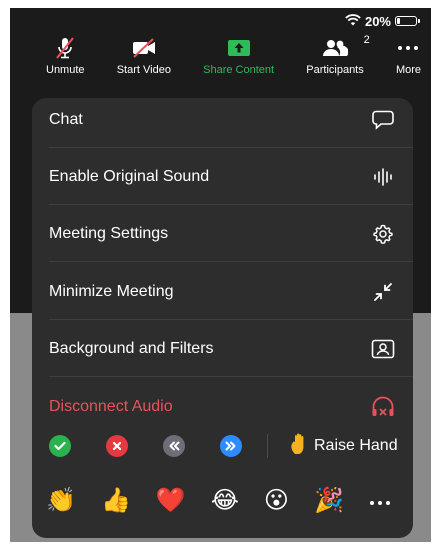 This screenshot has width=441, height=544. I want to click on raised-hand-icon, so click(300, 446).